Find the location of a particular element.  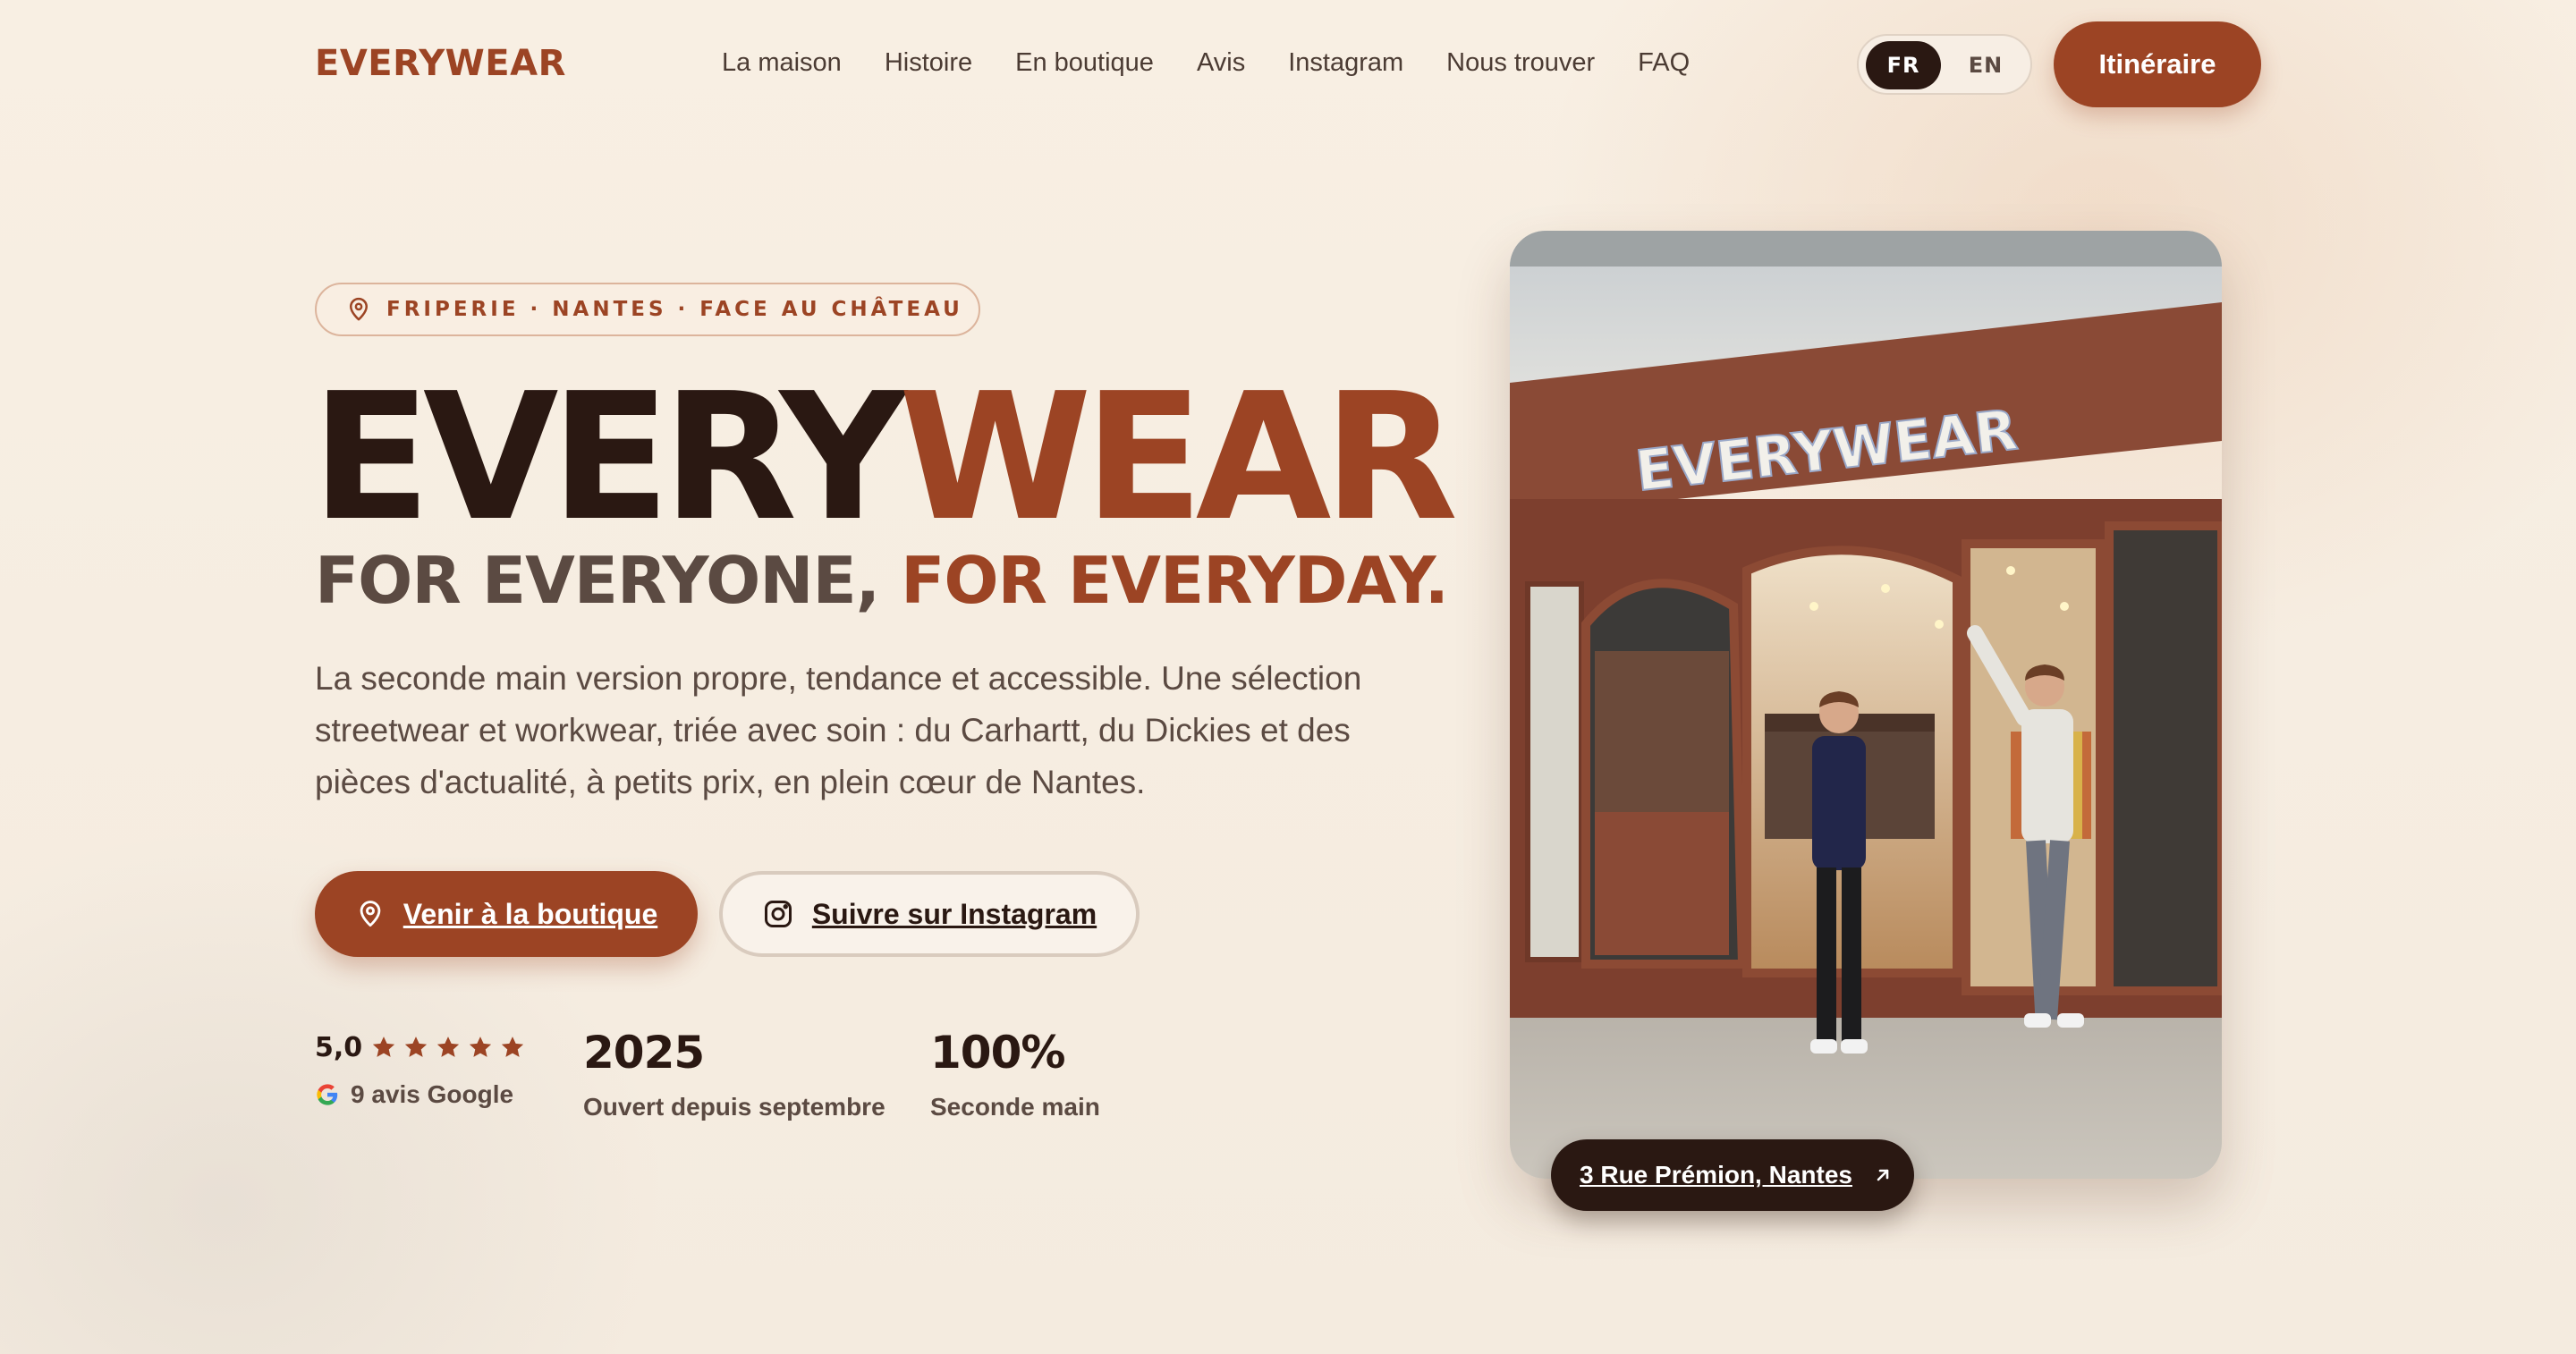

visit-store-button: Venir à la boutique is located at coordinates (506, 914).